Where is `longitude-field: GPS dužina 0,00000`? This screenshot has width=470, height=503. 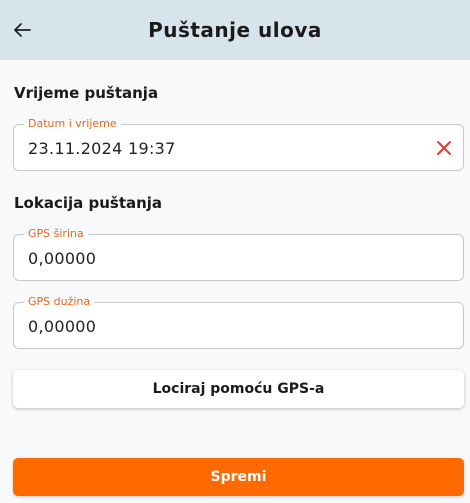
longitude-field: GPS dužina 0,00000 is located at coordinates (238, 322).